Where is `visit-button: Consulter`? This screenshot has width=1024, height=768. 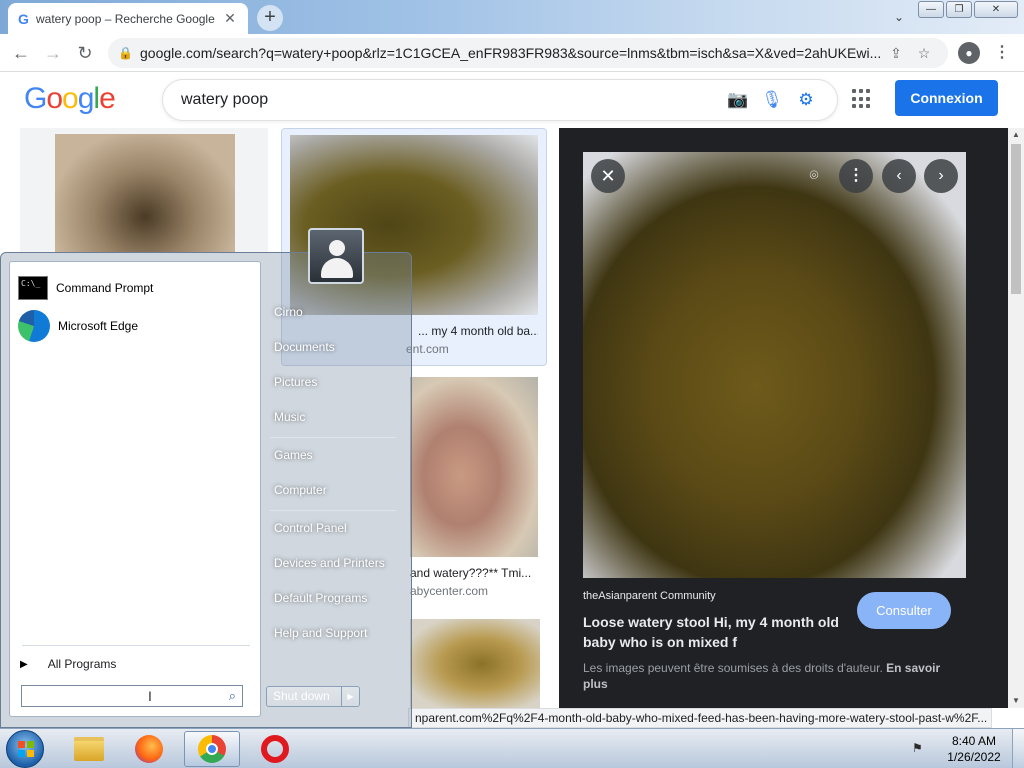 visit-button: Consulter is located at coordinates (904, 610).